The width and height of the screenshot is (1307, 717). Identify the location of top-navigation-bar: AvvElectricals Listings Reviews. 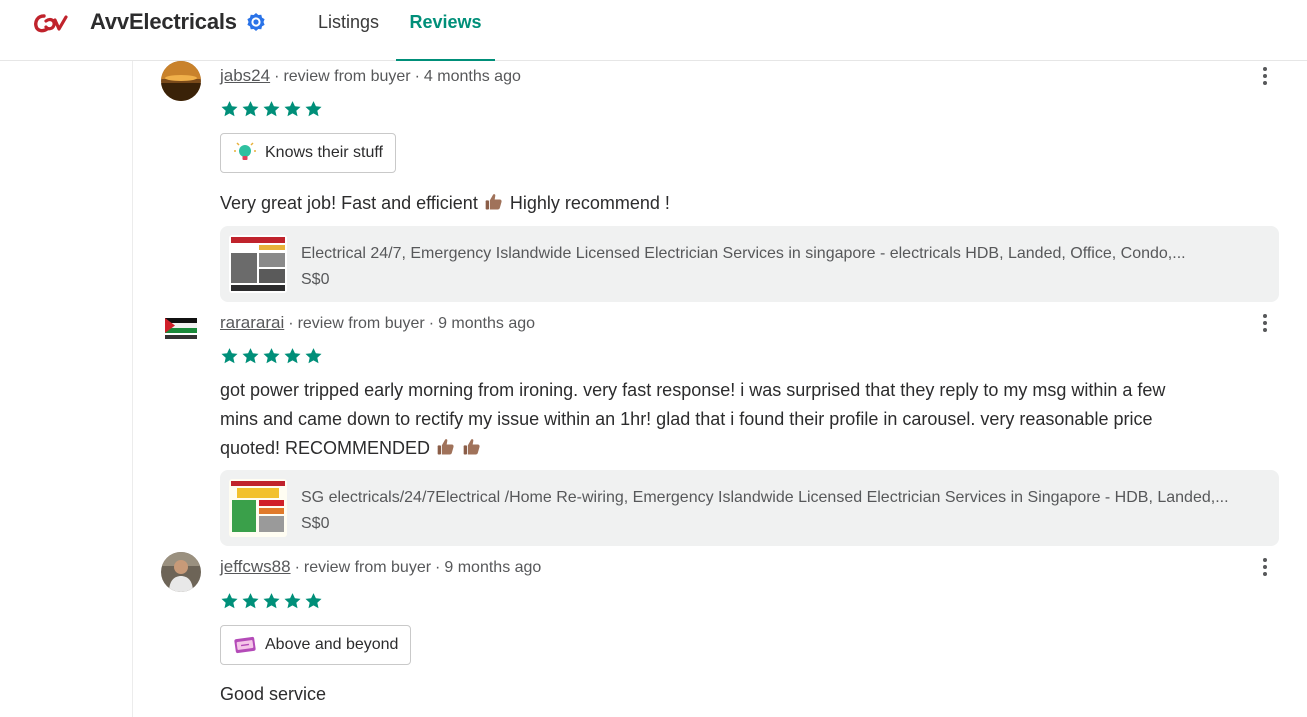
(653, 30).